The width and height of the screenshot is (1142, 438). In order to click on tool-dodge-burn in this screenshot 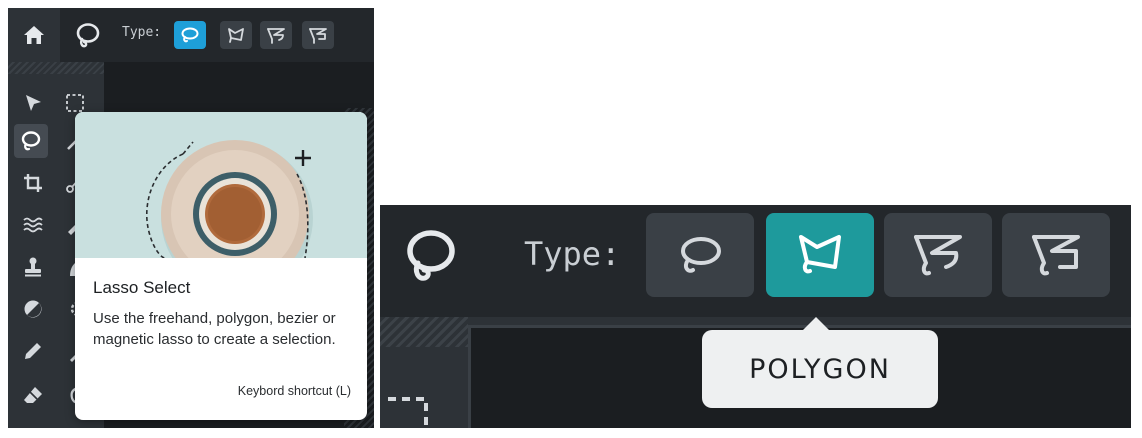, I will do `click(33, 309)`.